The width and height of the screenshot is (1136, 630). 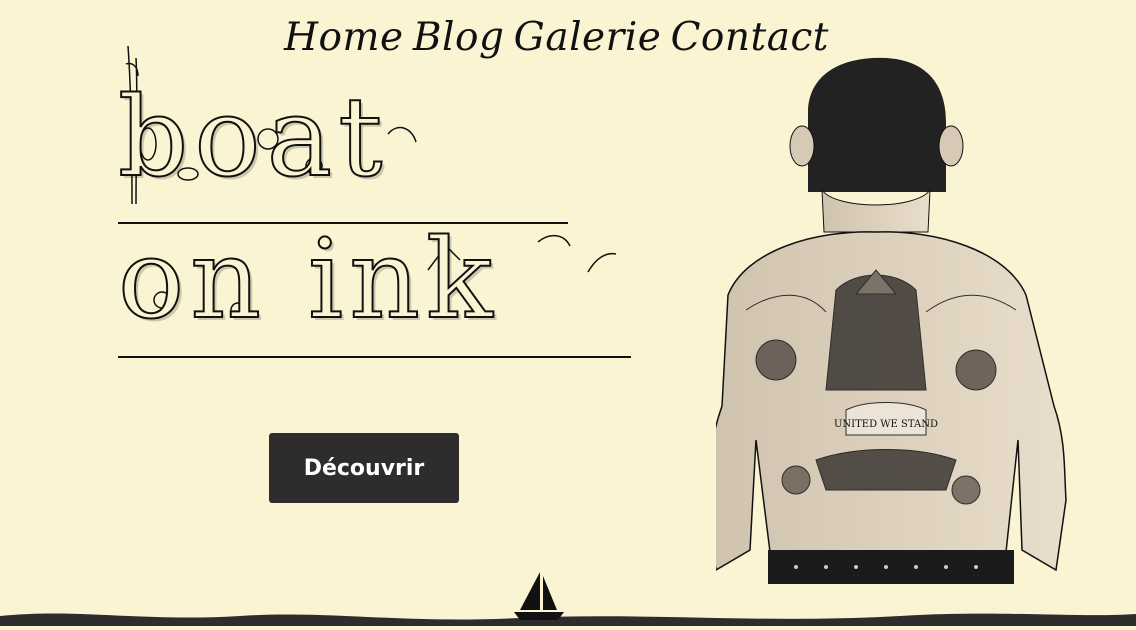 I want to click on logo-line-2: on ink, so click(x=308, y=279).